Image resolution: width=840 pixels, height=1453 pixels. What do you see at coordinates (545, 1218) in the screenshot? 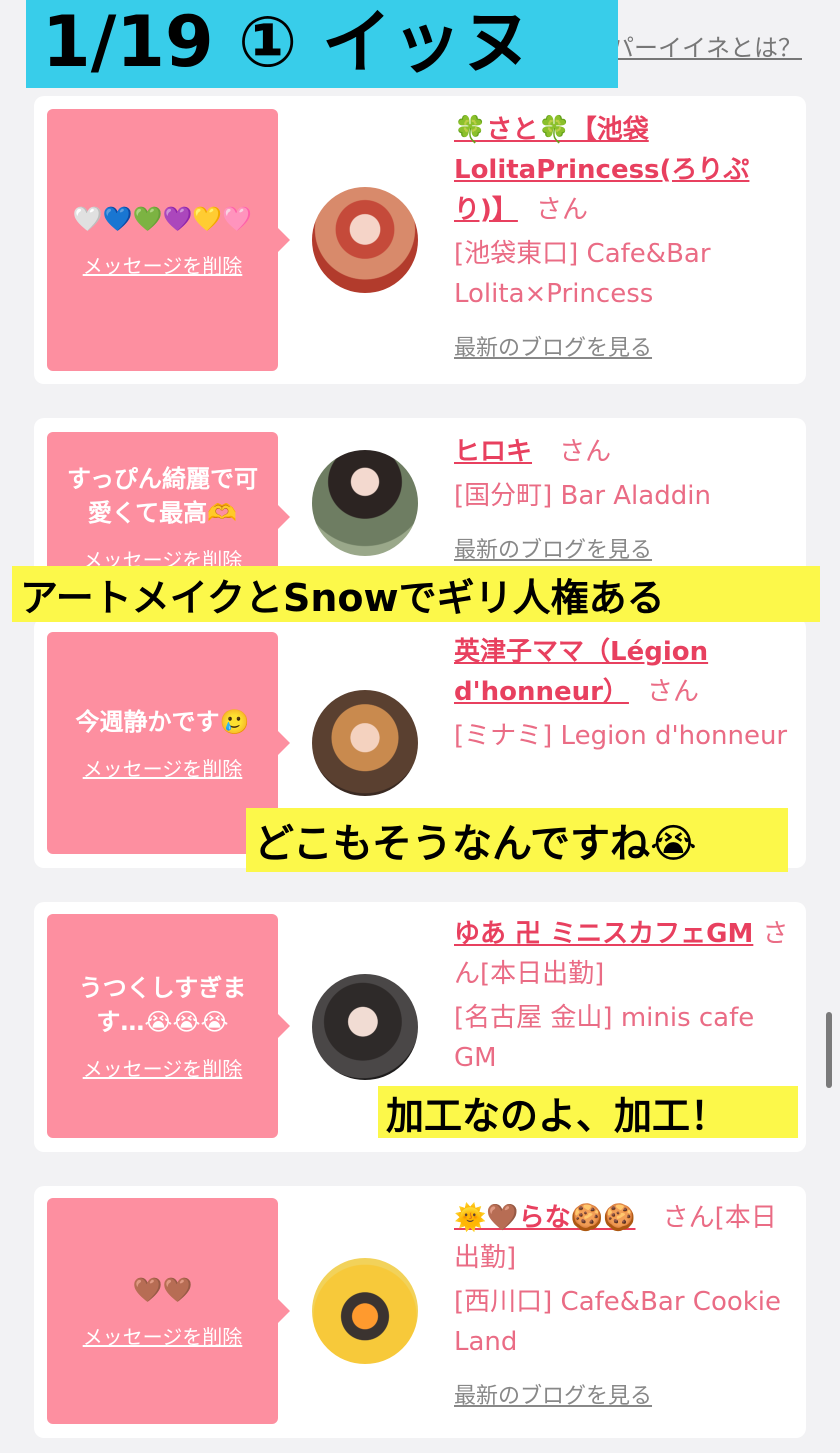
I see `profile-name-link: 🌞🤎らな🍪🍪` at bounding box center [545, 1218].